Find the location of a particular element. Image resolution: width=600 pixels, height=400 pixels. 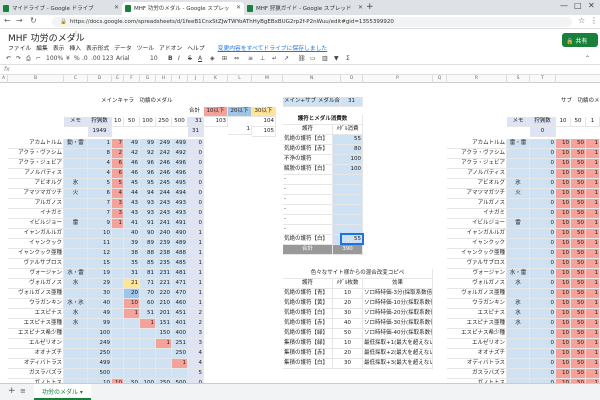

menu-tools: ツール is located at coordinates (145, 49).